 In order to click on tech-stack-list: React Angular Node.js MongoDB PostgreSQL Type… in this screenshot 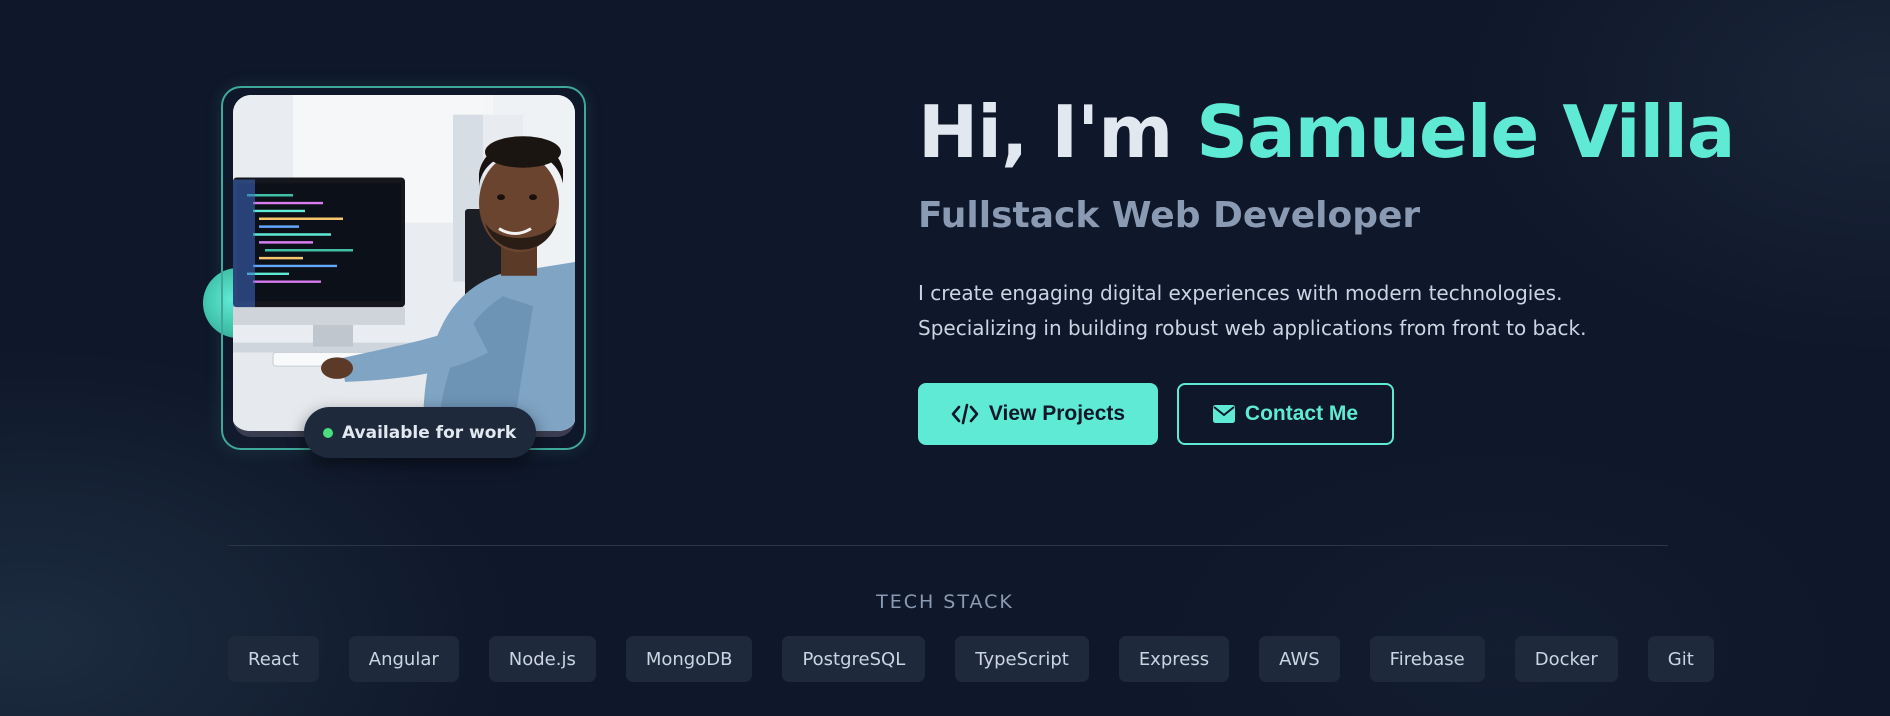, I will do `click(971, 659)`.